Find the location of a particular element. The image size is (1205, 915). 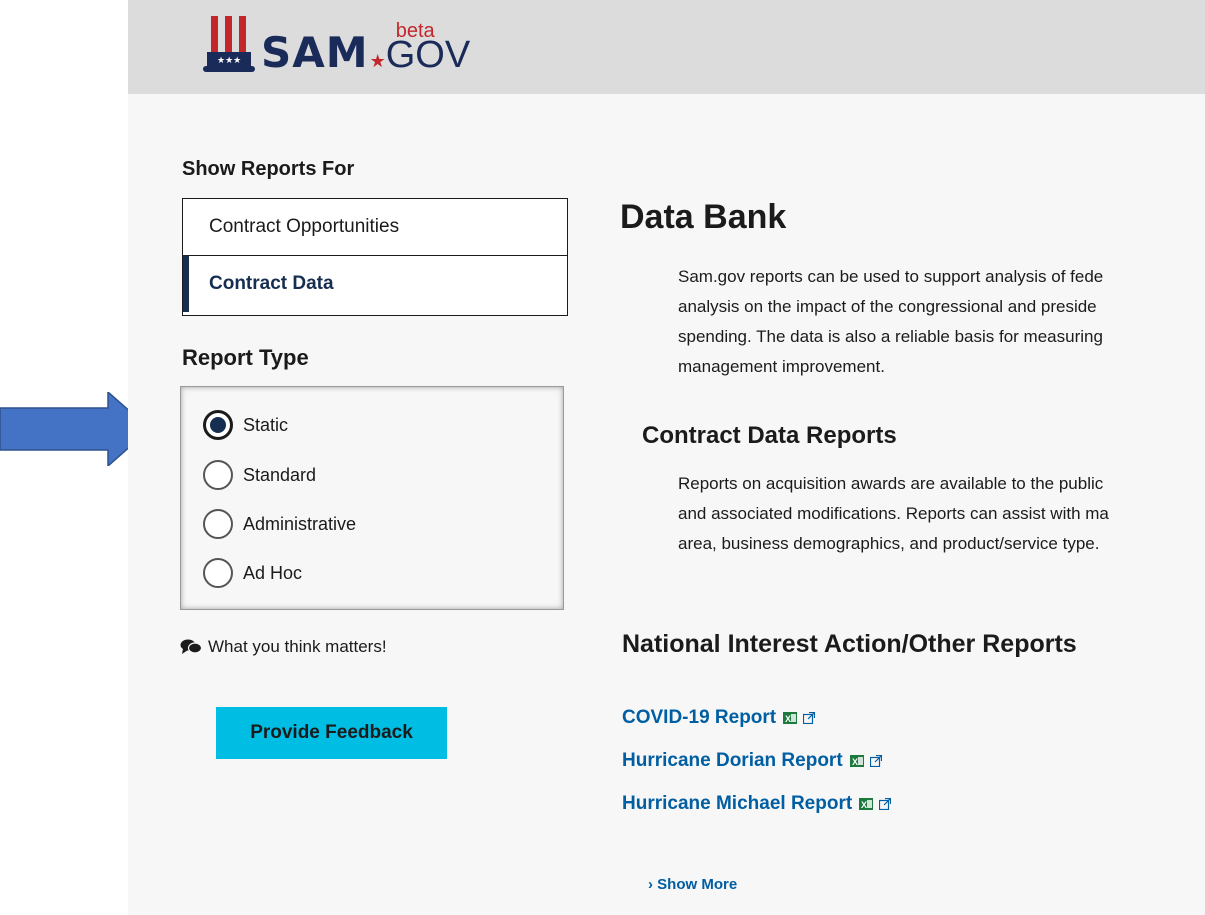

intro-line: management improvement. is located at coordinates (781, 366).